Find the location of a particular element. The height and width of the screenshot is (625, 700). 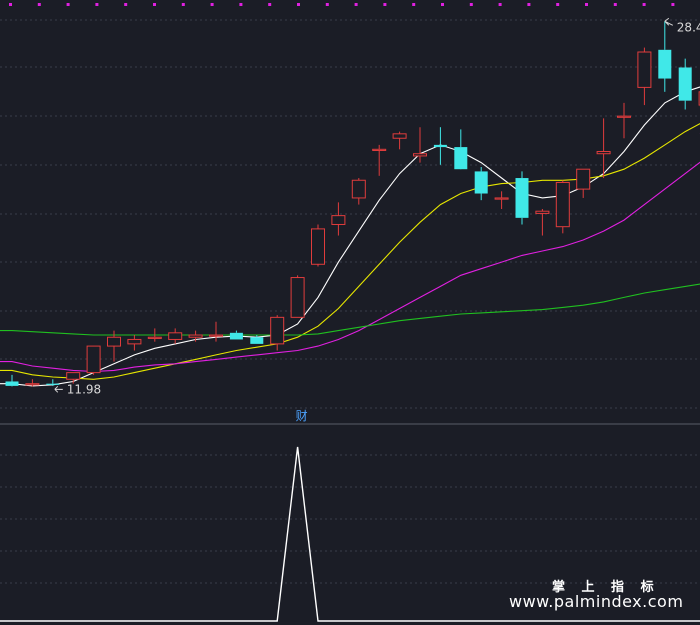

top-dot-markers is located at coordinates (342, 4).